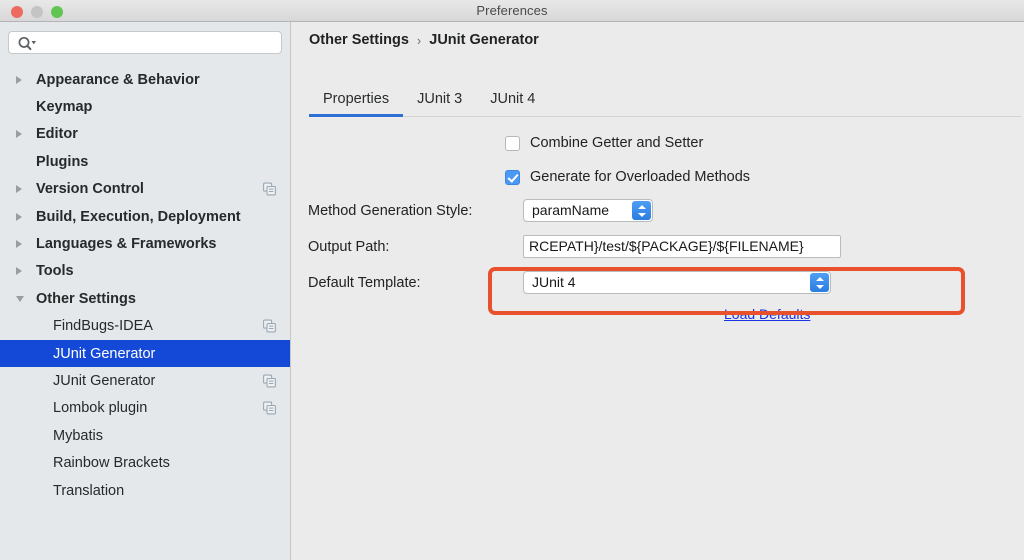 This screenshot has height=560, width=1024. Describe the element at coordinates (20, 298) in the screenshot. I see `chevron-down-icon` at that location.